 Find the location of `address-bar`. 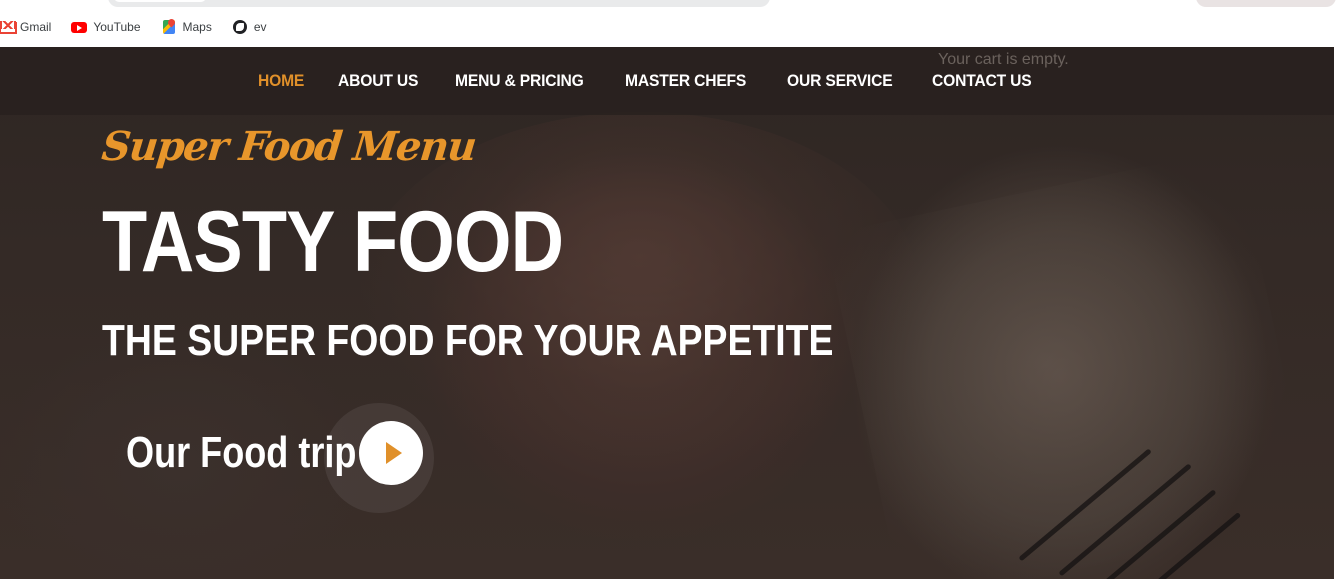

address-bar is located at coordinates (439, 3).